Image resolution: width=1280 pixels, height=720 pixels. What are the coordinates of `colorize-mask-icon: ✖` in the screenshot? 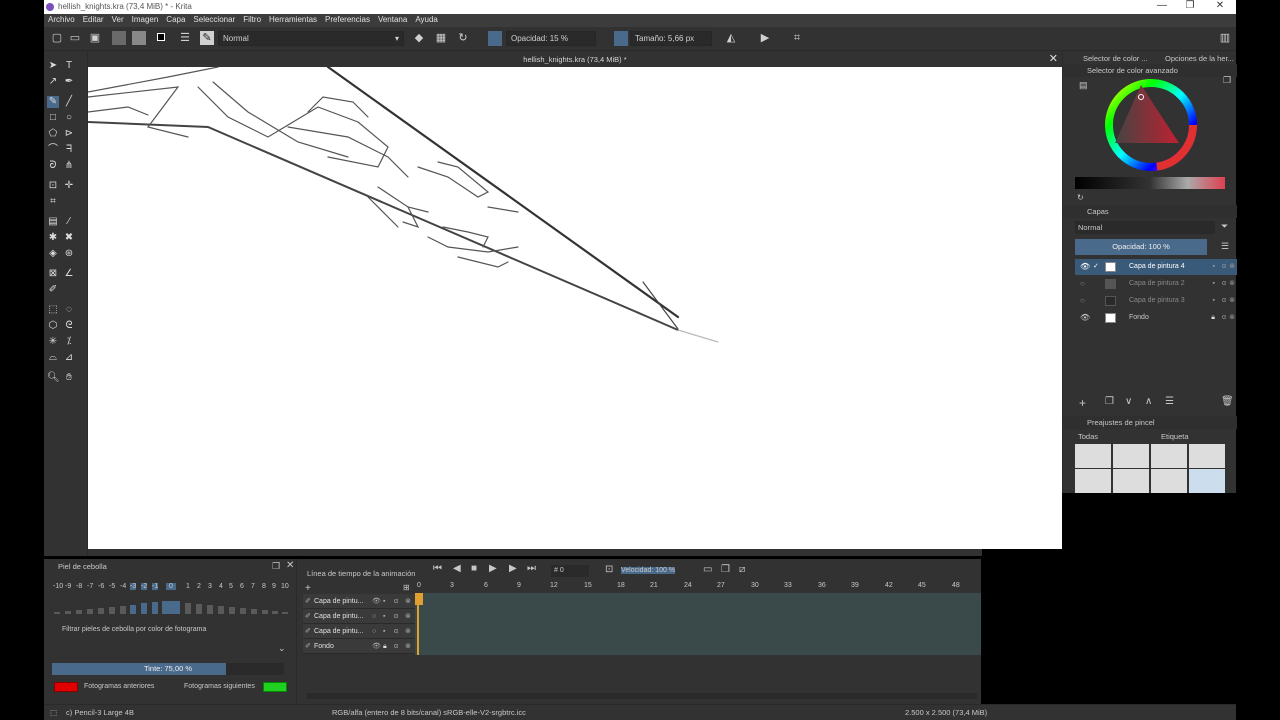 It's located at (69, 238).